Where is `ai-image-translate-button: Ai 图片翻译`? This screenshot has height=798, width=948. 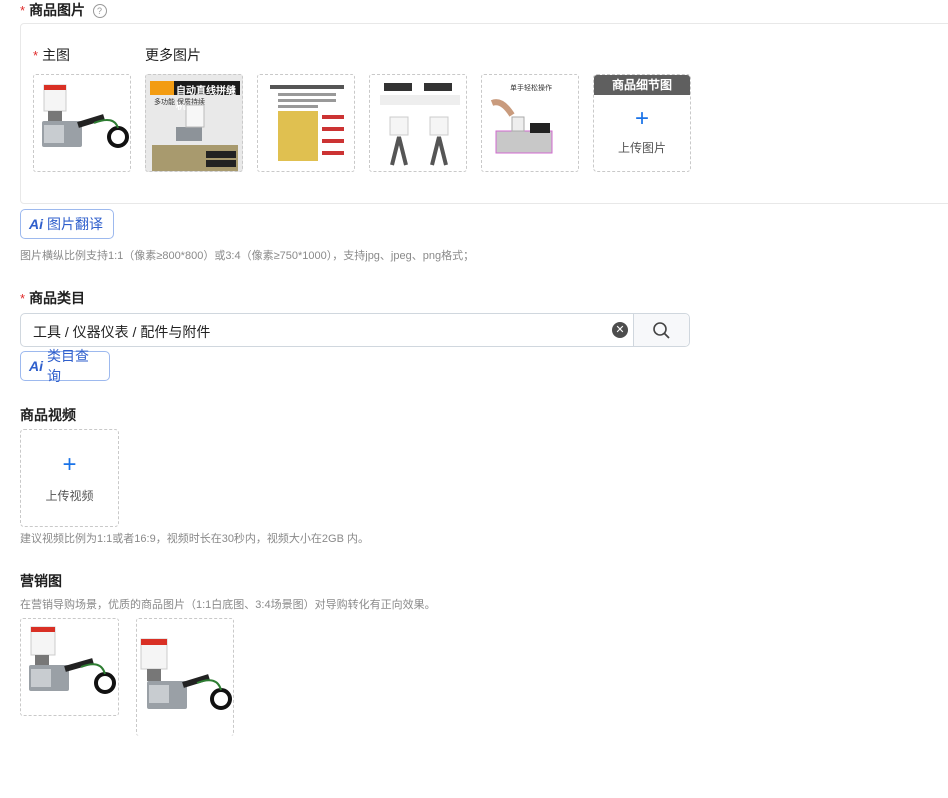
ai-image-translate-button: Ai 图片翻译 is located at coordinates (67, 224).